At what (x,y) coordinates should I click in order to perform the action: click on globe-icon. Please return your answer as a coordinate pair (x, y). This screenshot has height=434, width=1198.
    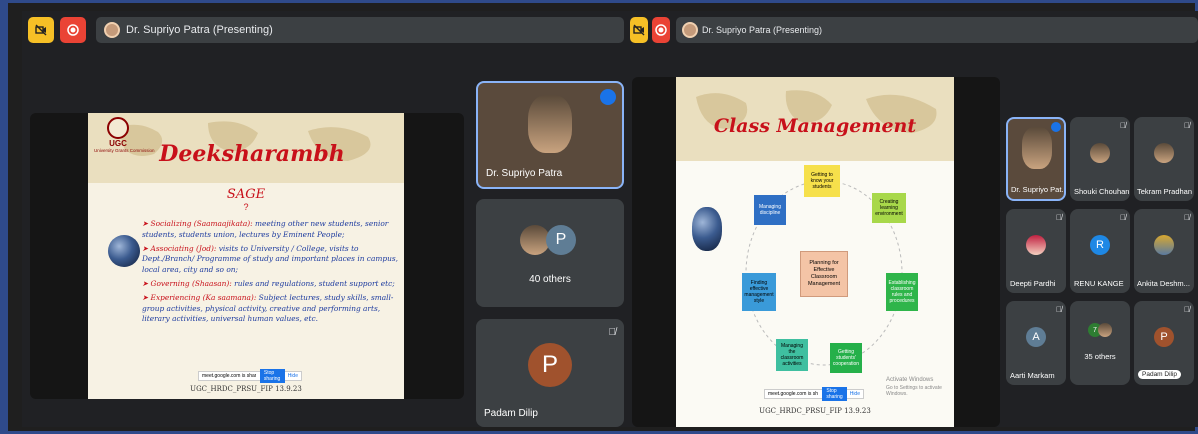
    Looking at the image, I should click on (707, 229).